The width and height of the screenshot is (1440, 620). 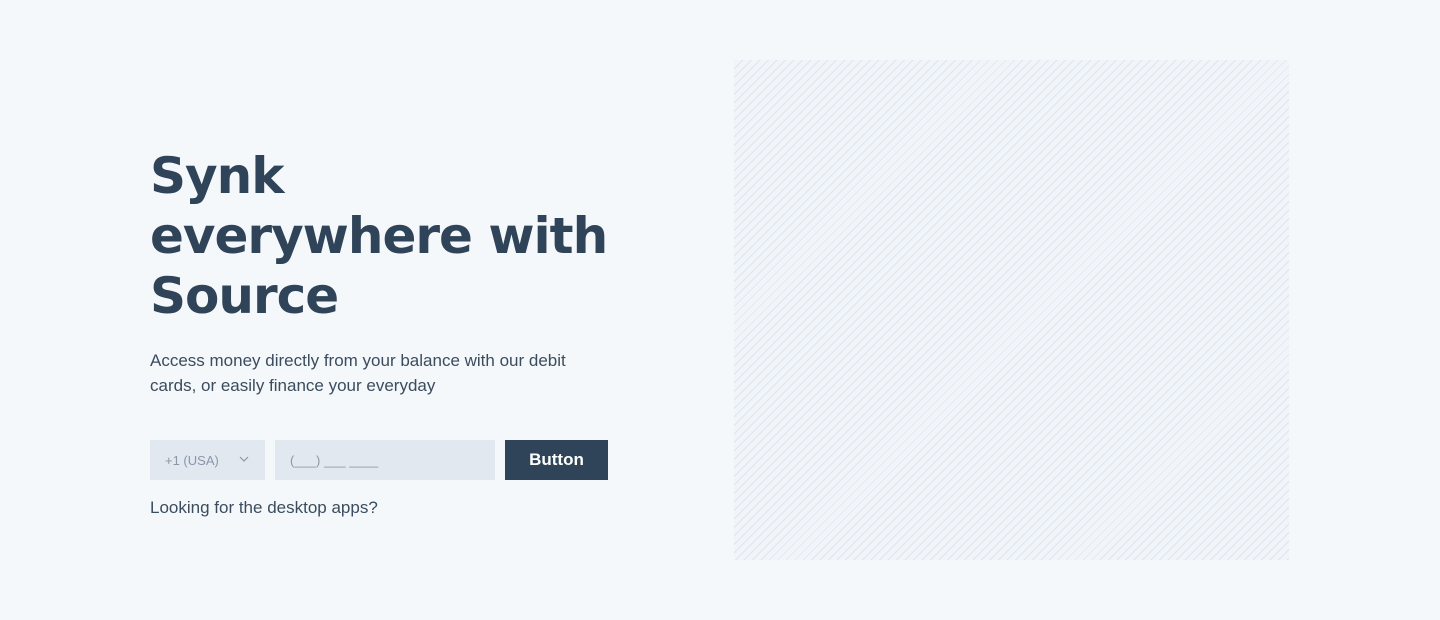 I want to click on submit-button: Button, so click(x=556, y=460).